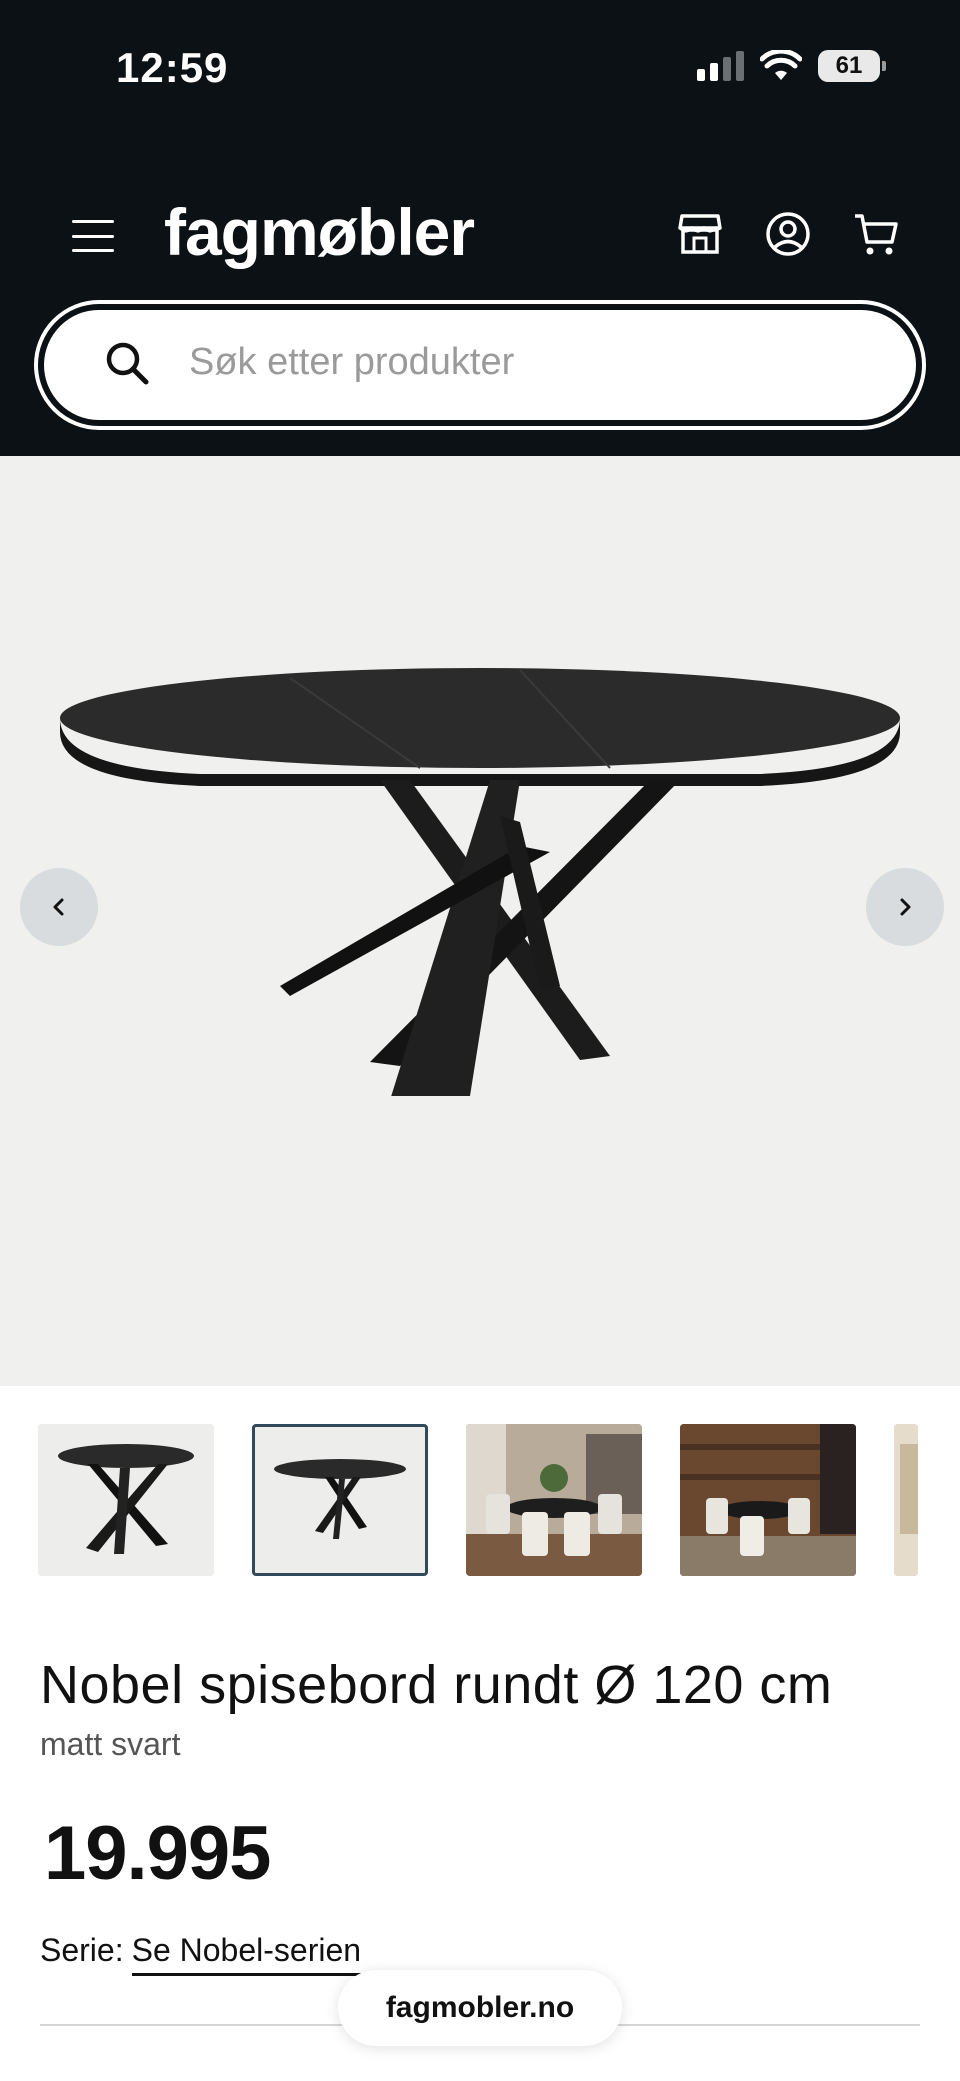 This screenshot has width=960, height=2081. Describe the element at coordinates (82, 1950) in the screenshot. I see `series-label: Serie:` at that location.